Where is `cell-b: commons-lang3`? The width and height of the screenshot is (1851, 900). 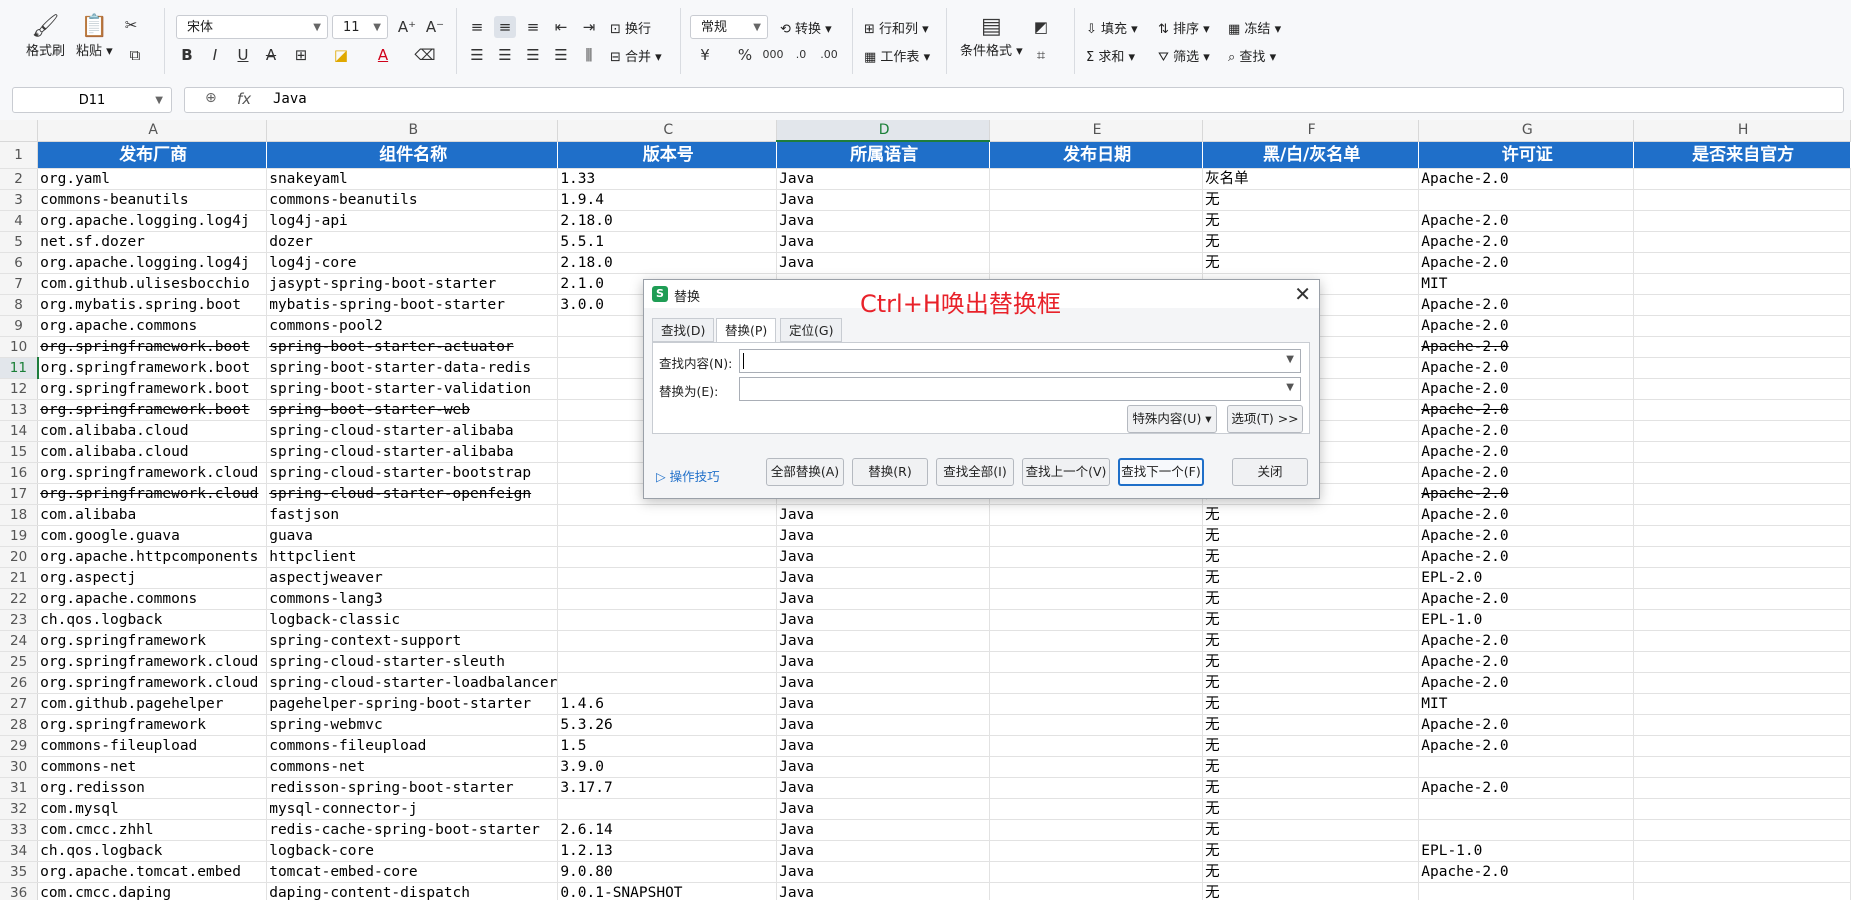 cell-b: commons-lang3 is located at coordinates (412, 599).